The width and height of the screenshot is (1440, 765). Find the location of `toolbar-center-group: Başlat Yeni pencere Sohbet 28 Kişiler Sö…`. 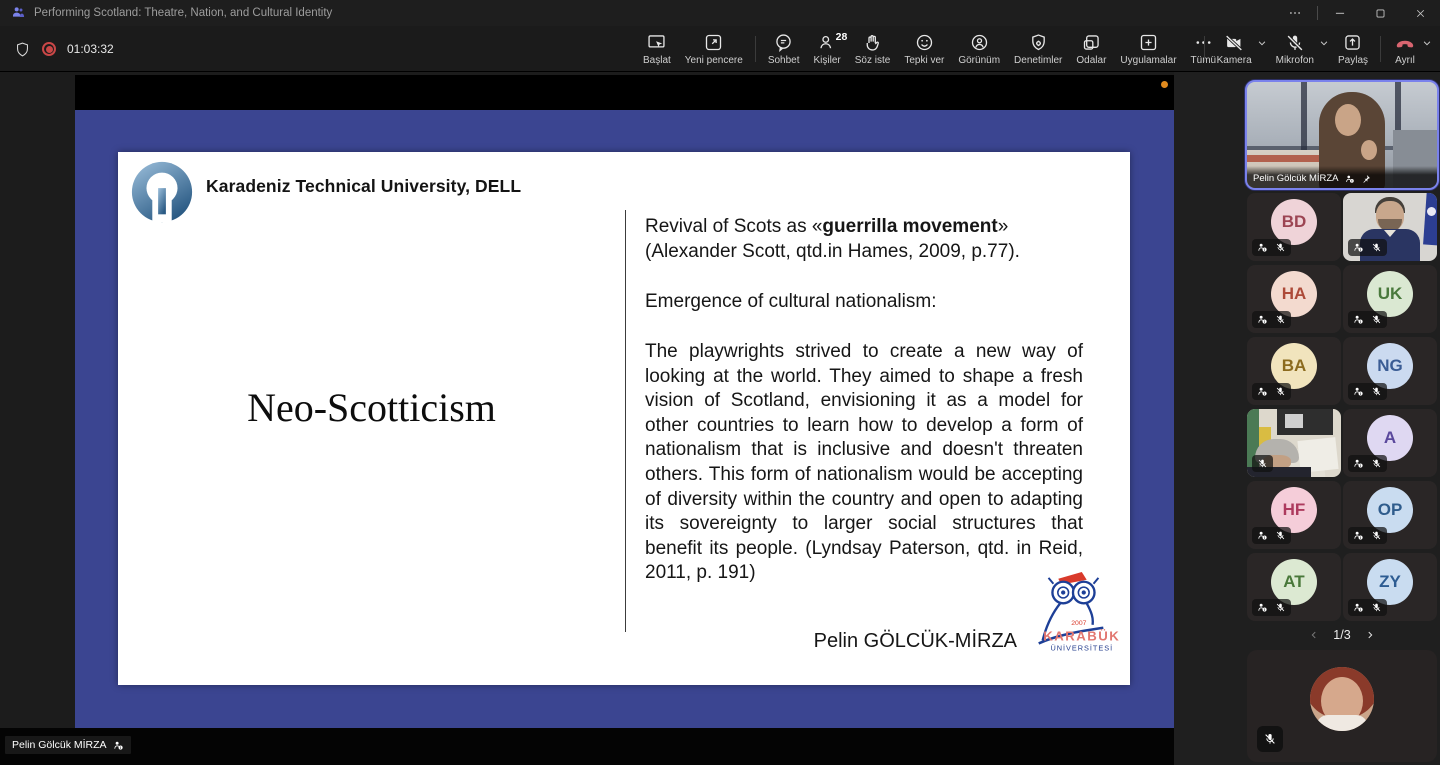

toolbar-center-group: Başlat Yeni pencere Sohbet 28 Kişiler Sö… is located at coordinates (929, 49).